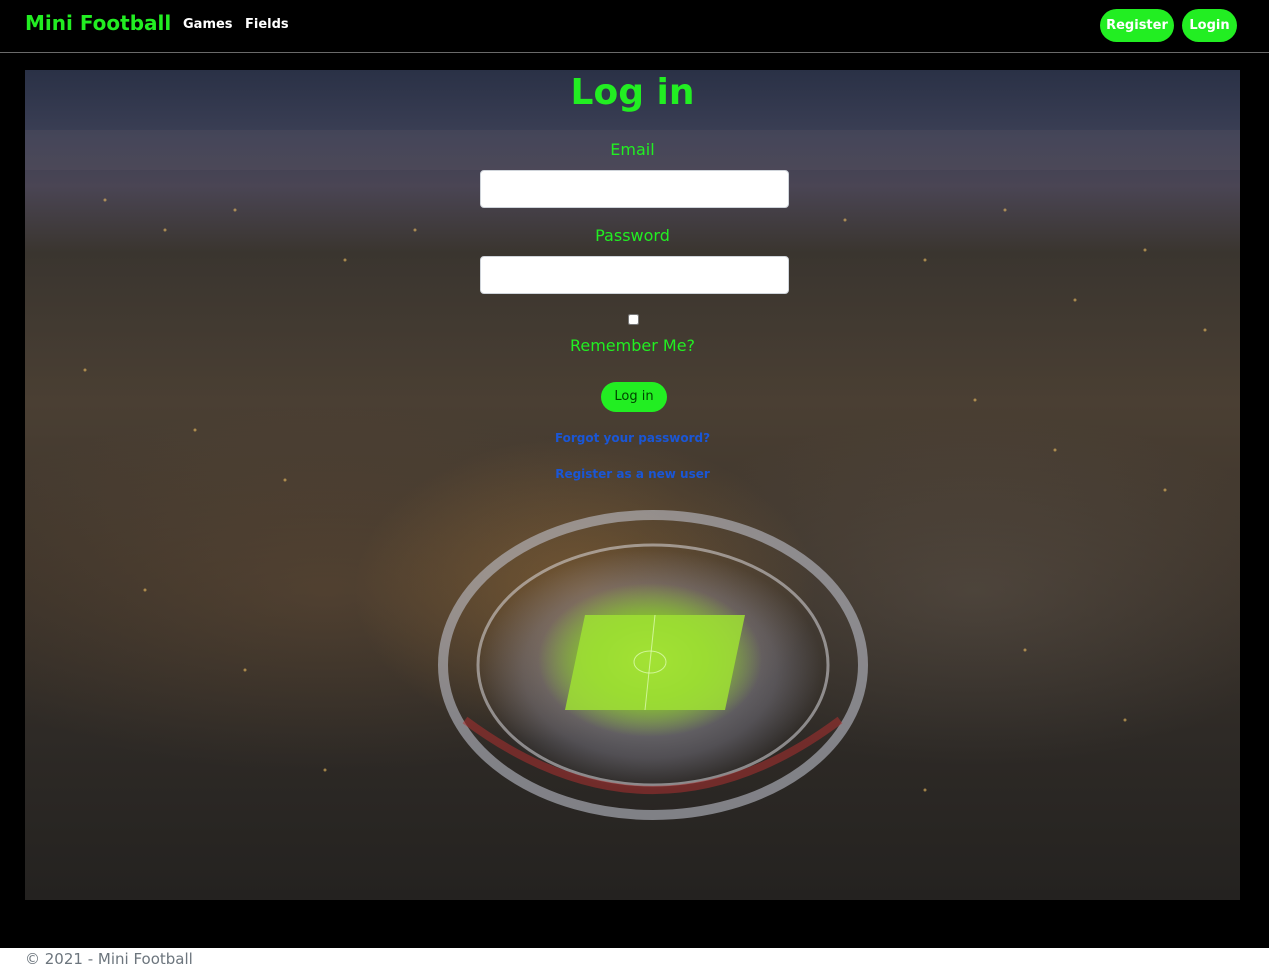 The height and width of the screenshot is (978, 1269). Describe the element at coordinates (634, 275) in the screenshot. I see `password-field` at that location.